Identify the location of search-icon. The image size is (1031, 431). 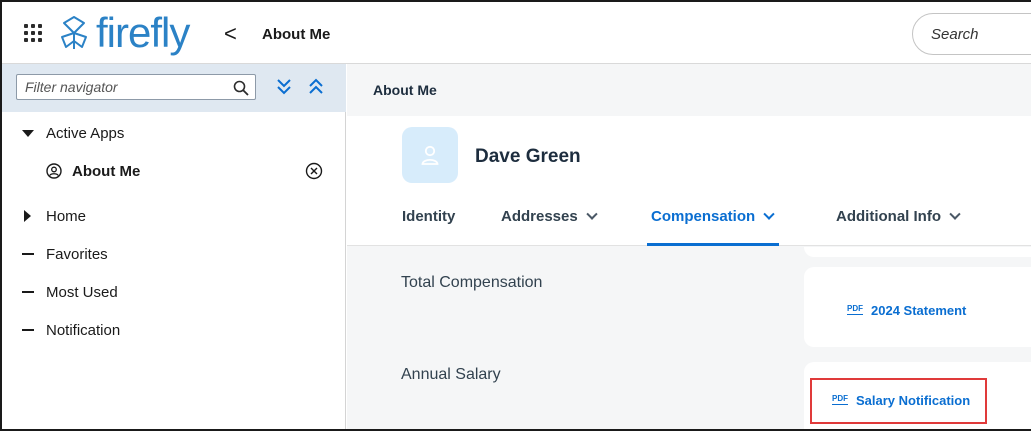
(241, 88).